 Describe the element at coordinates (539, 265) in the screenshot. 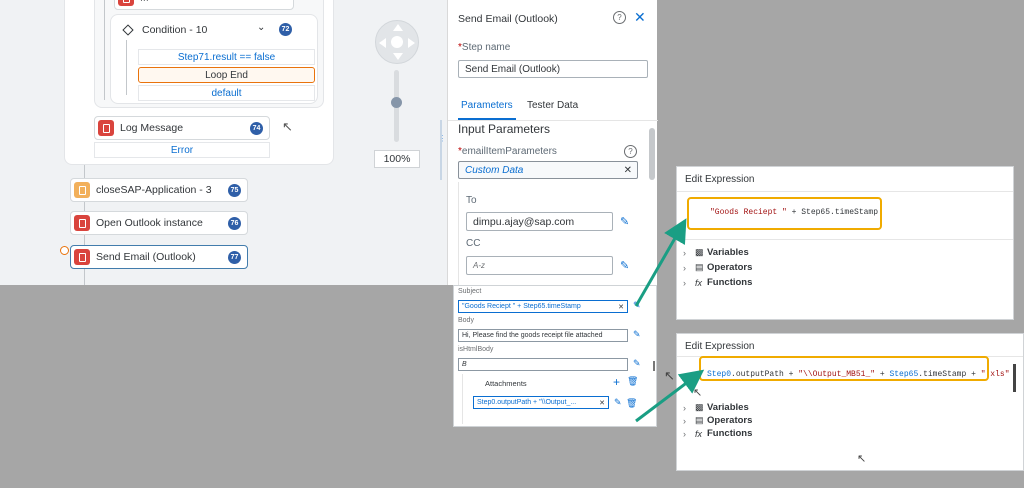

I see `cc-input: A-z` at that location.